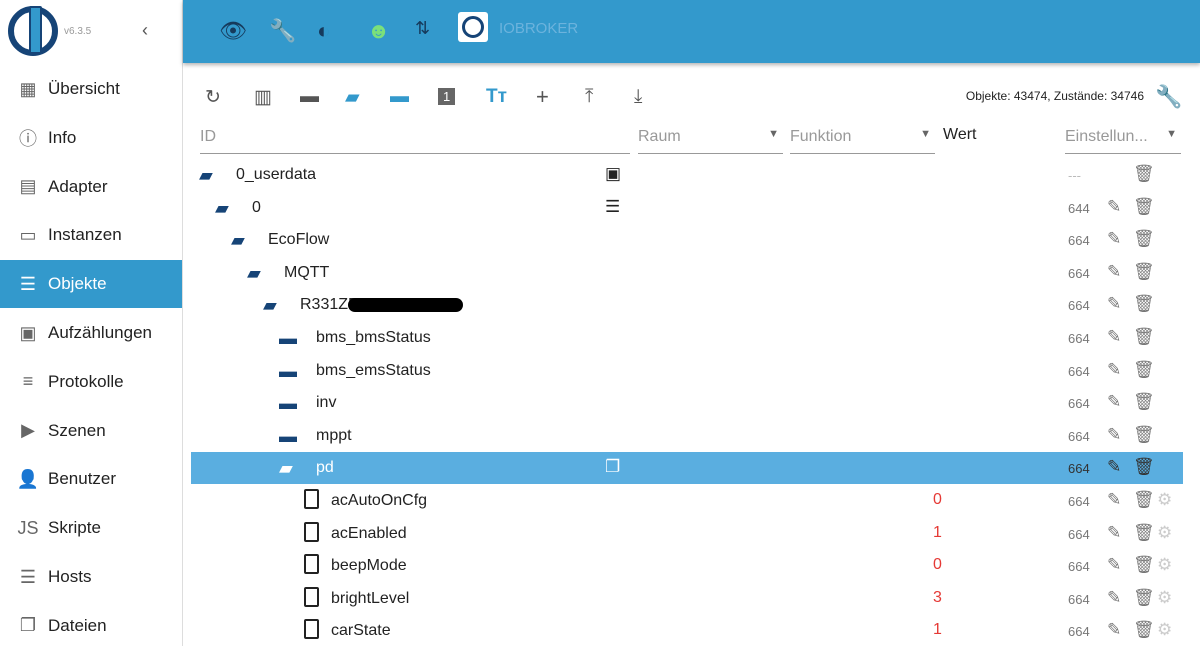 The image size is (1200, 650). I want to click on collapse-all-icon: ▬, so click(399, 97).